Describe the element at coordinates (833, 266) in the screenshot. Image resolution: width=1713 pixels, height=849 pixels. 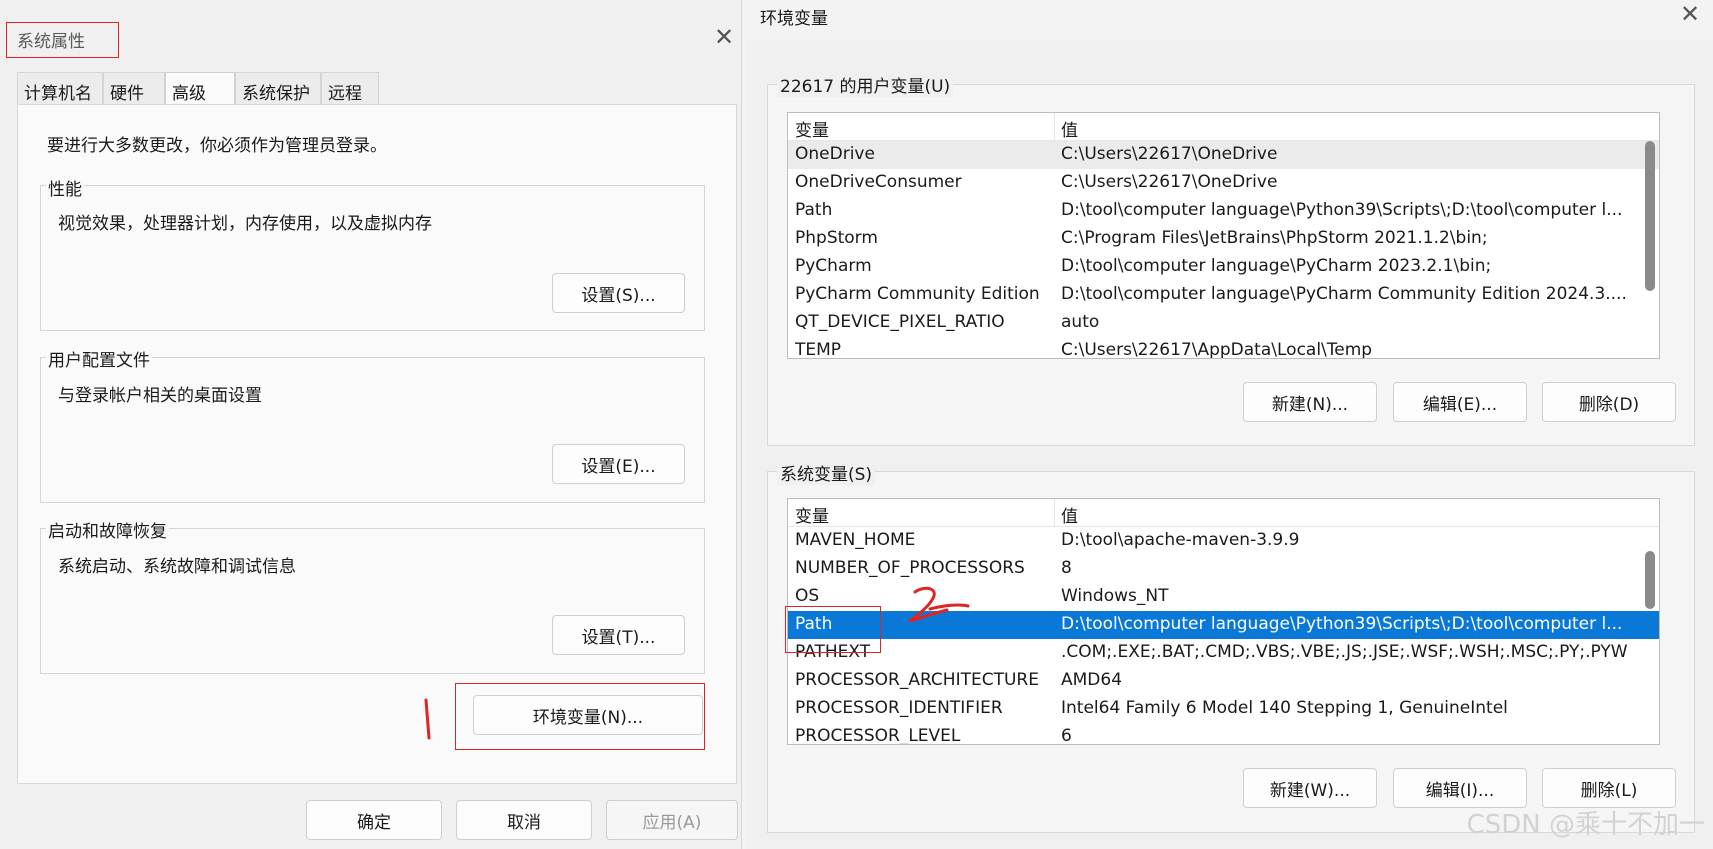
I see `variable-name: PyCharm` at that location.